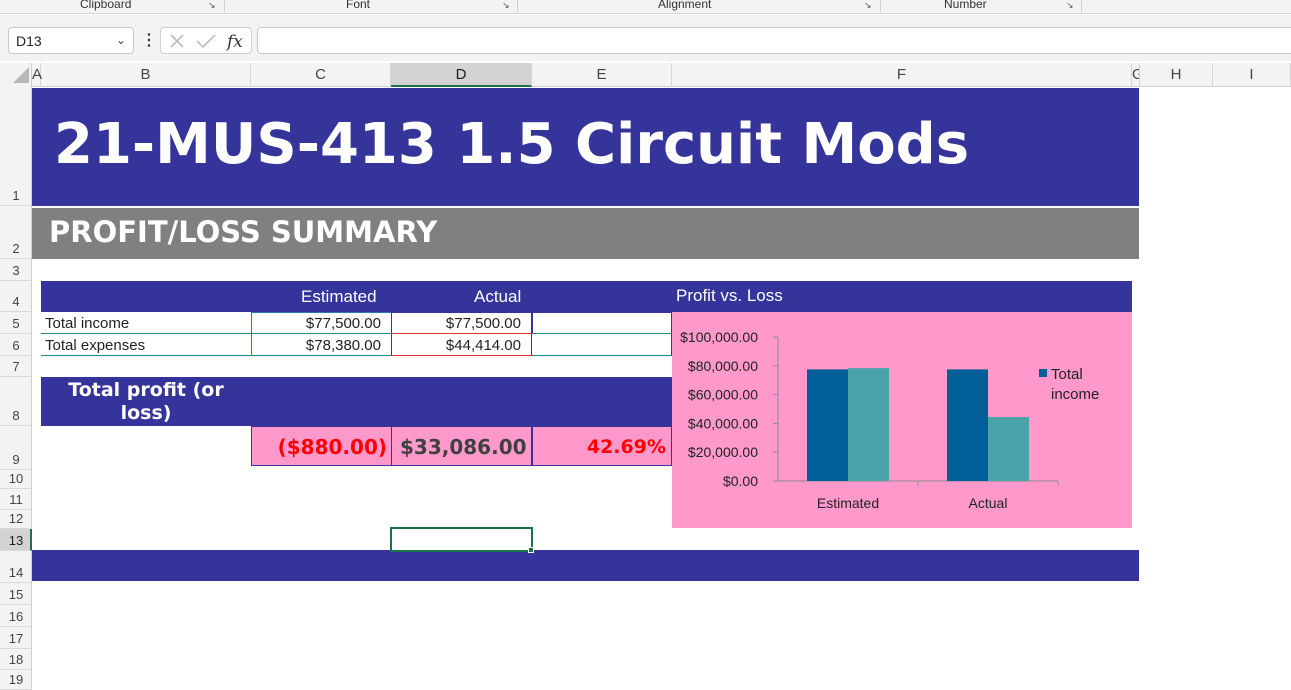 The width and height of the screenshot is (1291, 690). I want to click on row-header-4: 4, so click(16, 296).